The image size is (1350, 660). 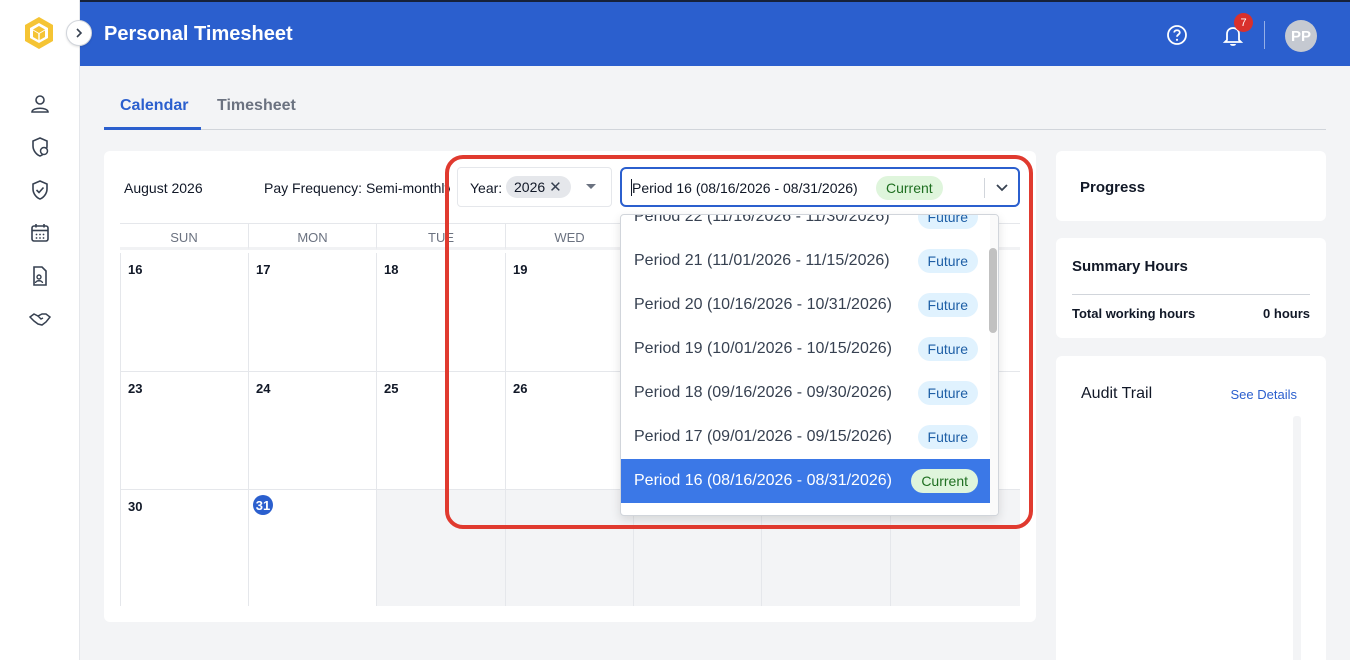 I want to click on status-badge: Current, so click(x=944, y=481).